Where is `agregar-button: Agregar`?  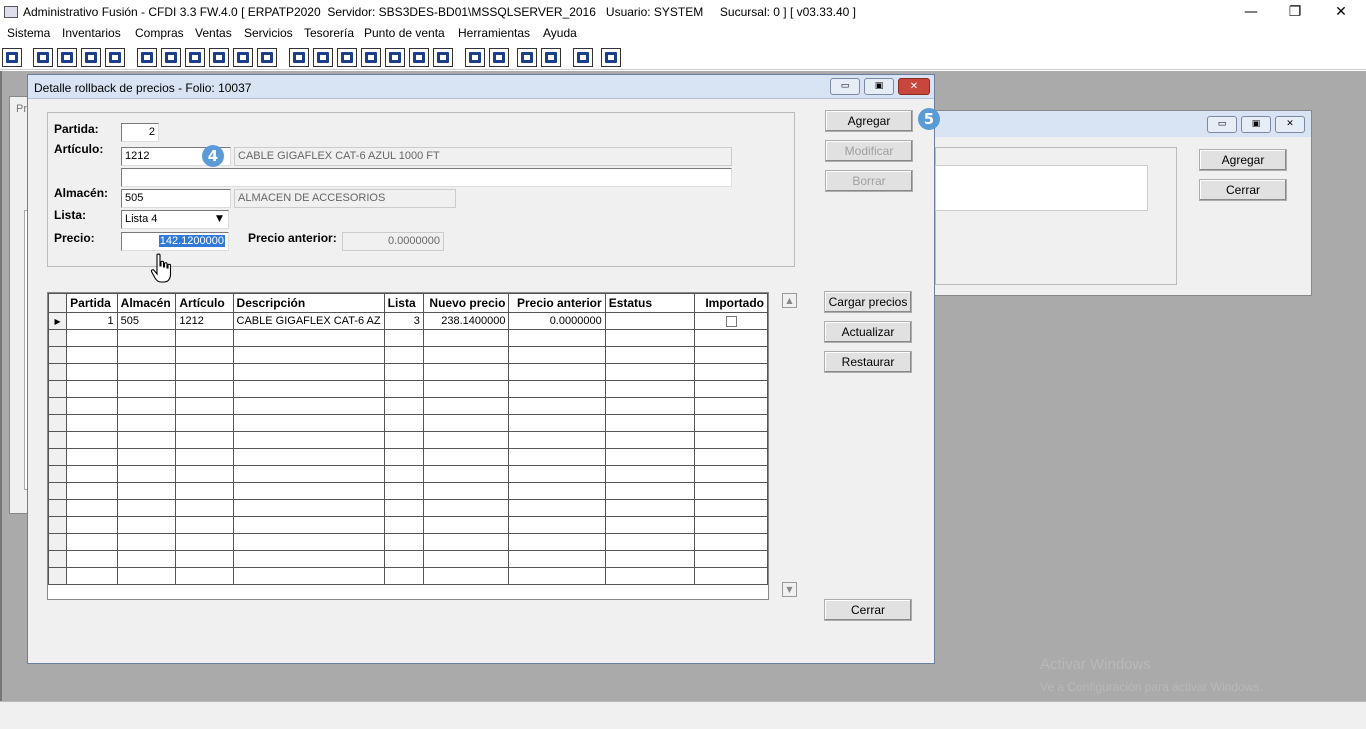
agregar-button: Agregar is located at coordinates (869, 121).